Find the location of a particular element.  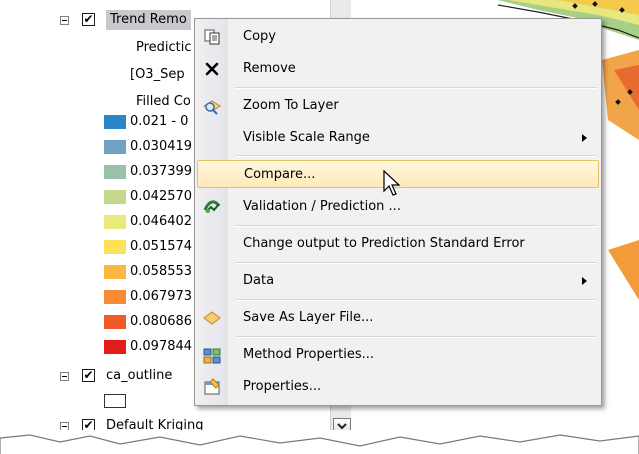

validation-icon is located at coordinates (212, 206).